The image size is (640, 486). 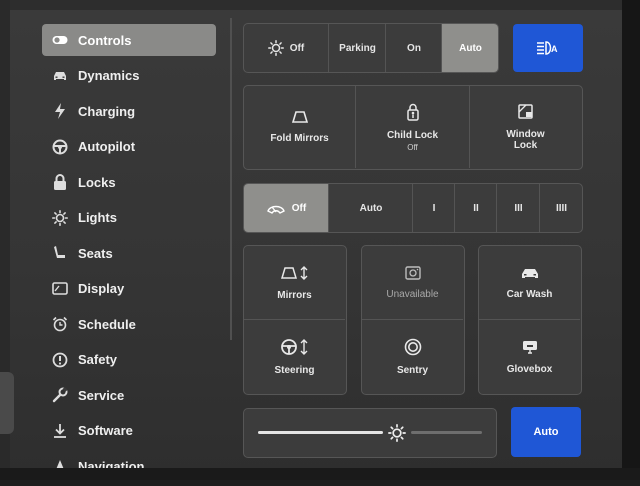 What do you see at coordinates (299, 138) in the screenshot?
I see `fold-mirrors-label: Fold Mirrors` at bounding box center [299, 138].